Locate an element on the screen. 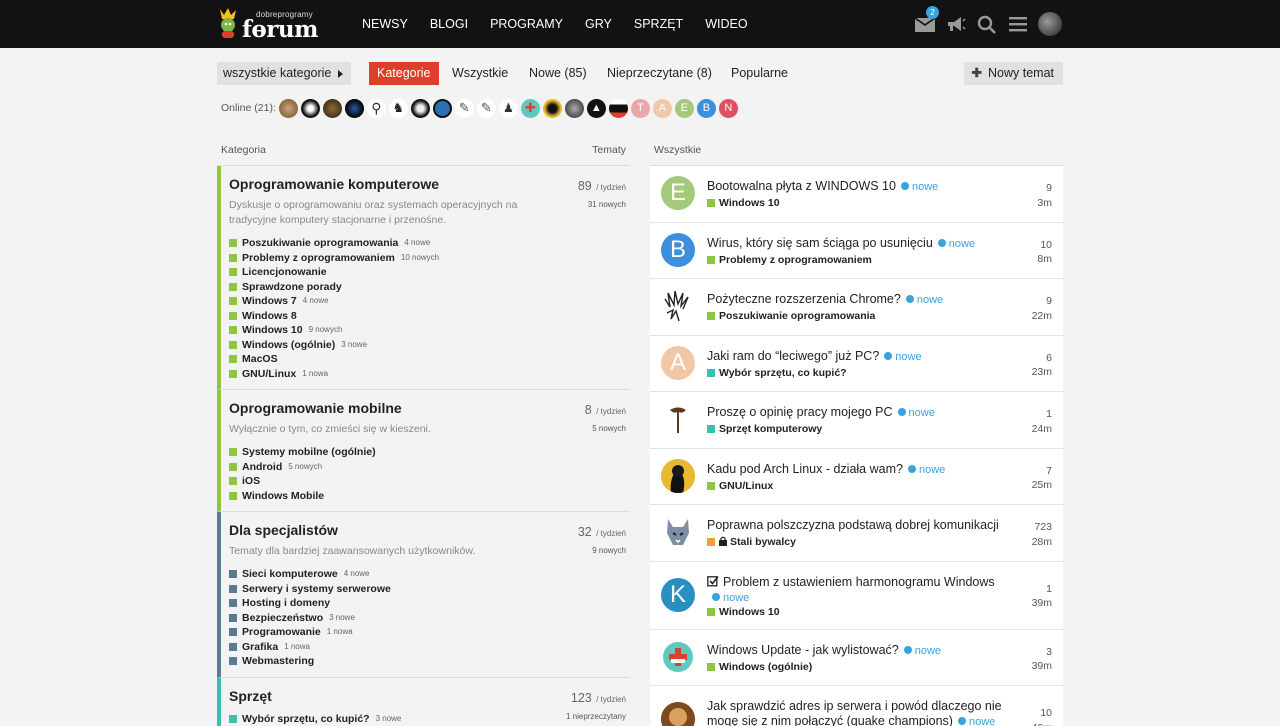 This screenshot has width=1280, height=726. nav-sprzet: SPRZĘT is located at coordinates (658, 24).